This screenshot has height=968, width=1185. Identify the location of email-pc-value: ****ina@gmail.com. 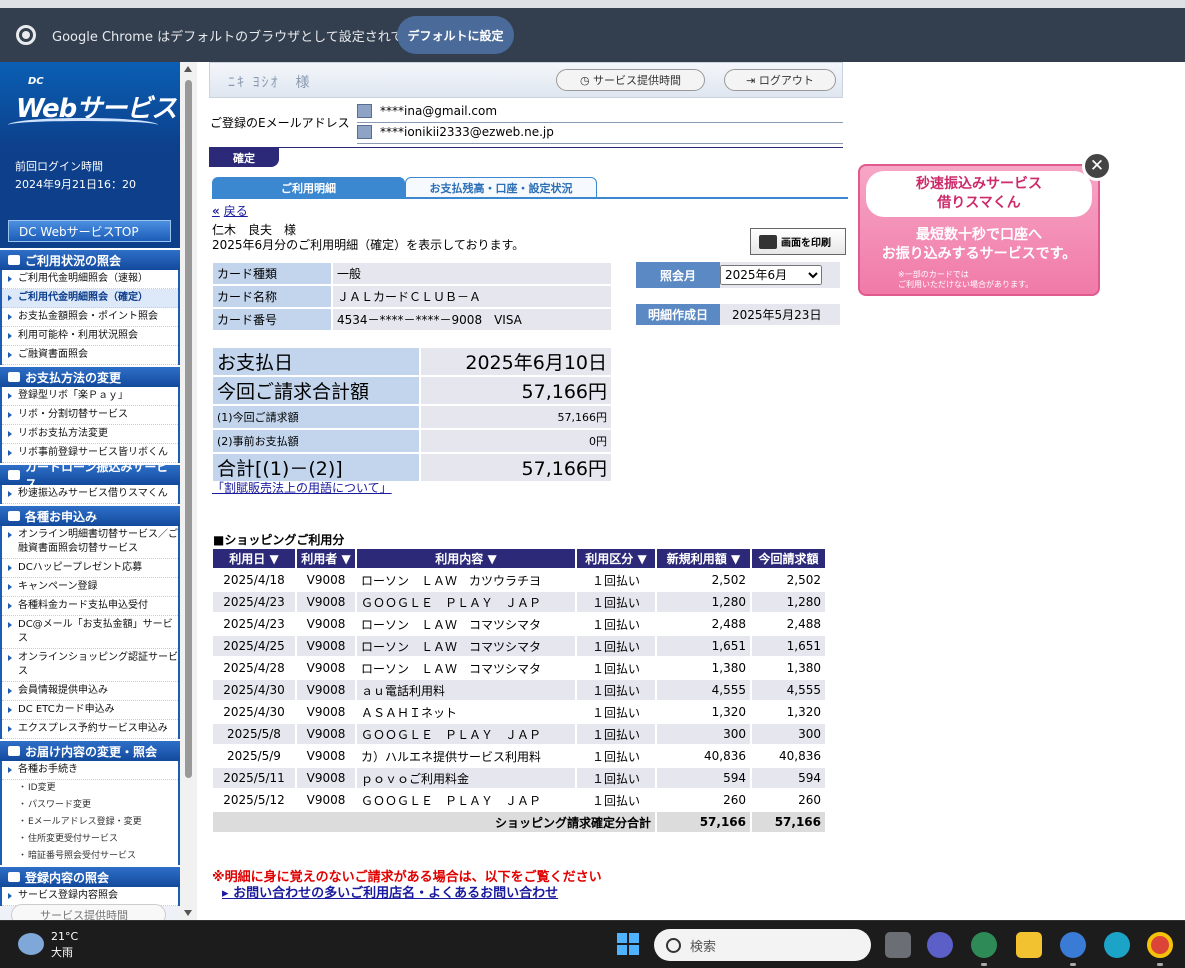
(439, 111).